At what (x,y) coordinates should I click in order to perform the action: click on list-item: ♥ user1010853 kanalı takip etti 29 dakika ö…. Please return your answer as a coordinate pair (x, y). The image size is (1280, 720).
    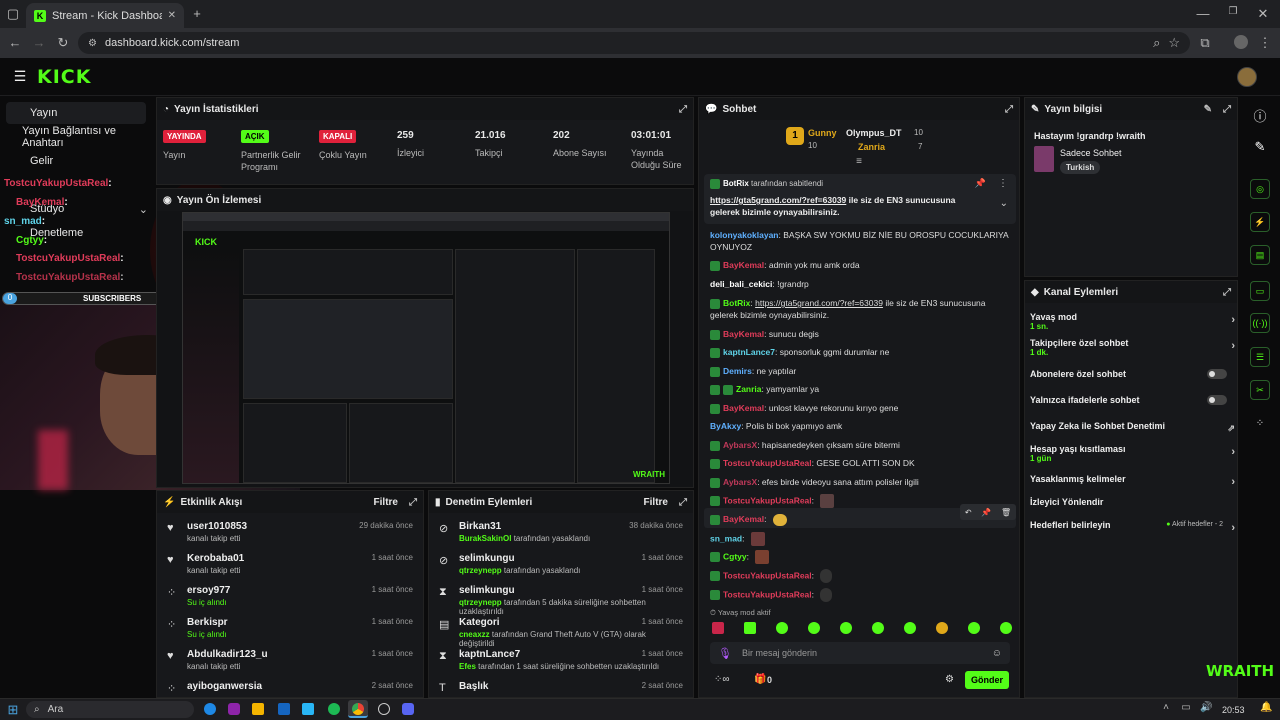
    Looking at the image, I should click on (290, 533).